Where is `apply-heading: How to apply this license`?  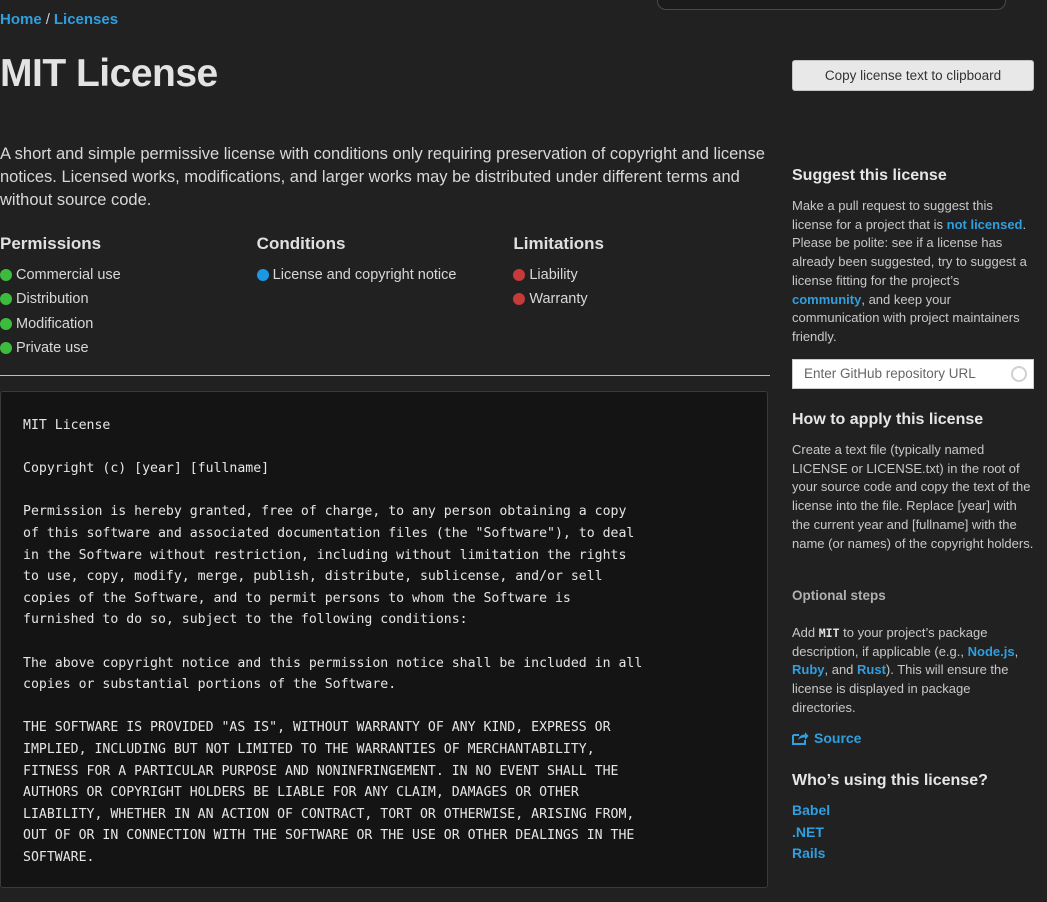
apply-heading: How to apply this license is located at coordinates (888, 419).